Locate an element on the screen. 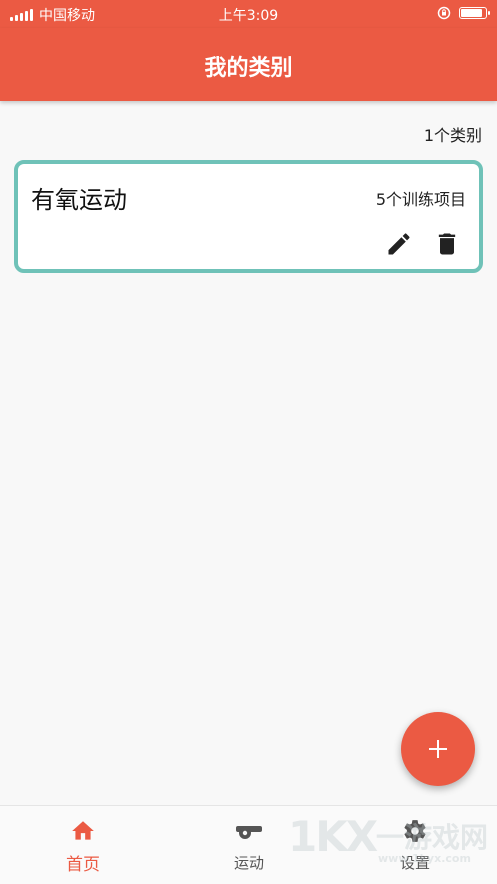  tab-home: 首页 is located at coordinates (83, 845).